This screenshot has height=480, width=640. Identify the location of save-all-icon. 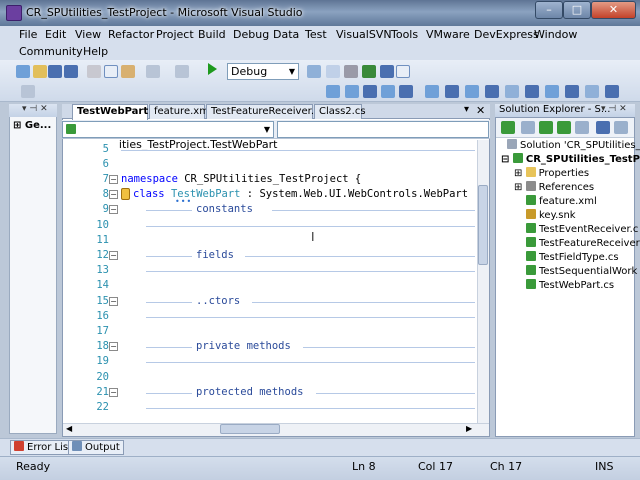
(71, 71).